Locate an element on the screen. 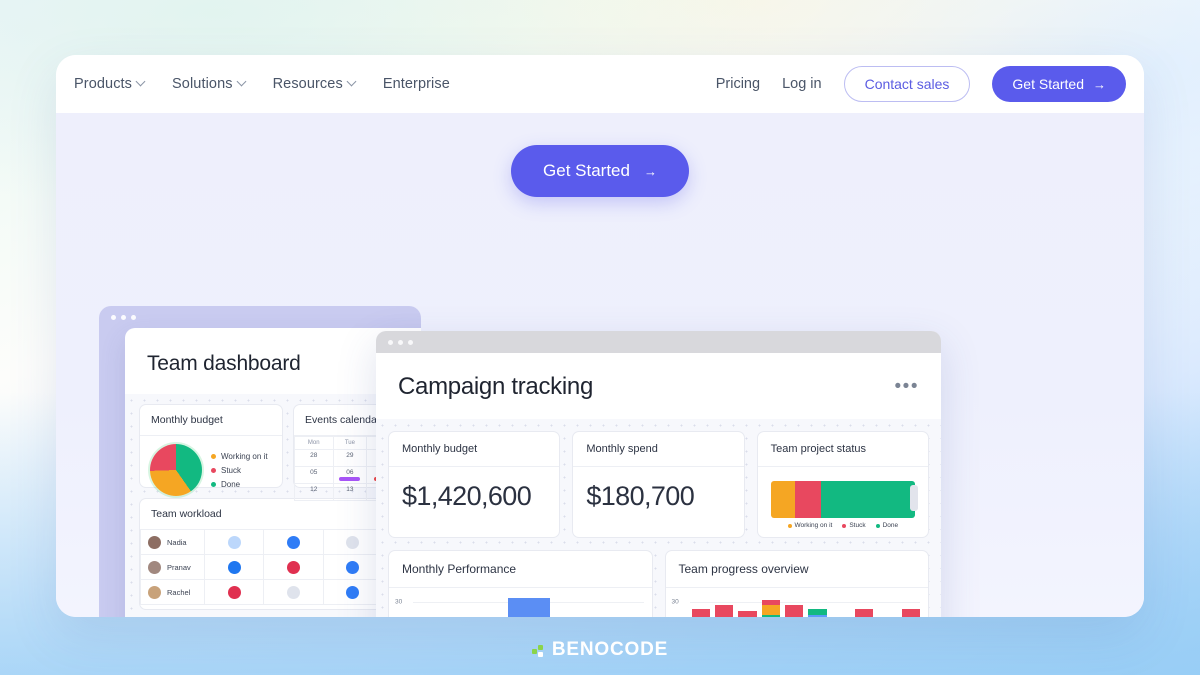  bar-series is located at coordinates (529, 605).